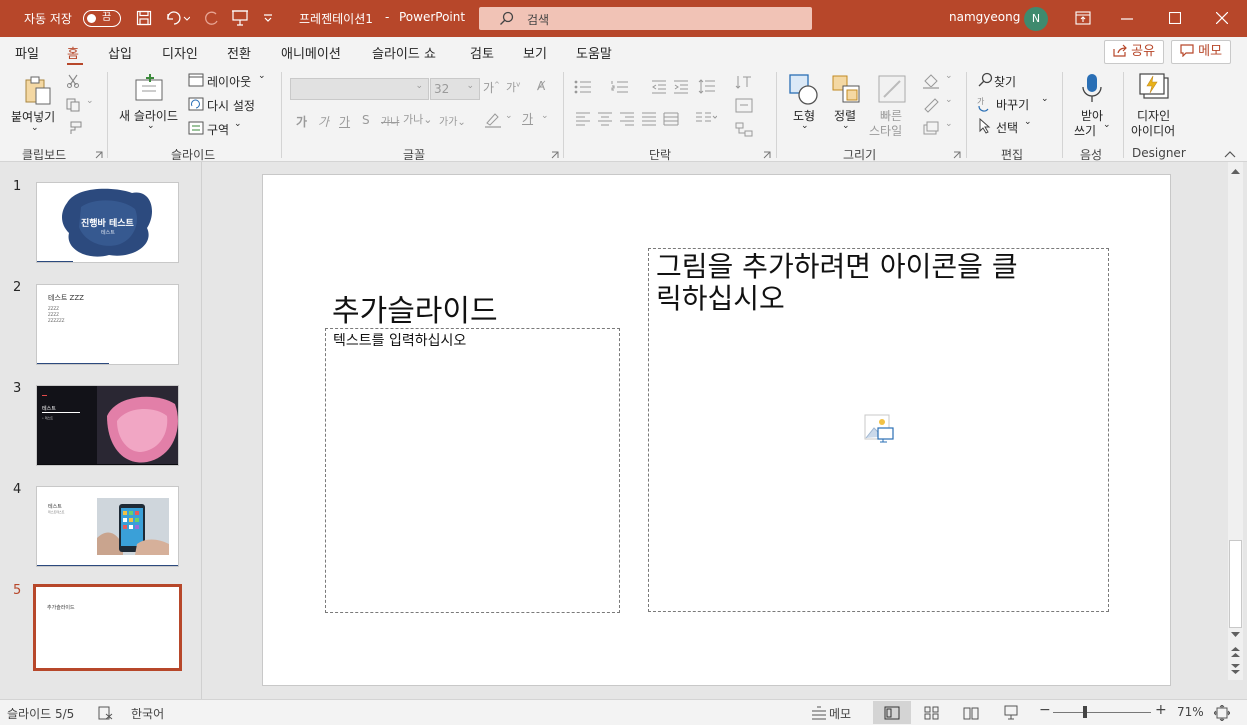 The height and width of the screenshot is (725, 1247). Describe the element at coordinates (620, 87) in the screenshot. I see `numbering-icon` at that location.